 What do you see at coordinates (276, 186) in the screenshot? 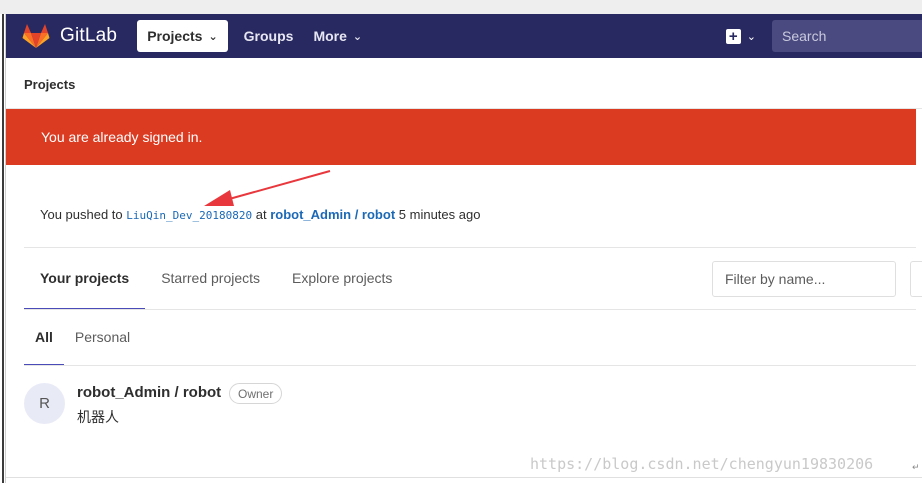
I see `annotation-arrow-shaft` at bounding box center [276, 186].